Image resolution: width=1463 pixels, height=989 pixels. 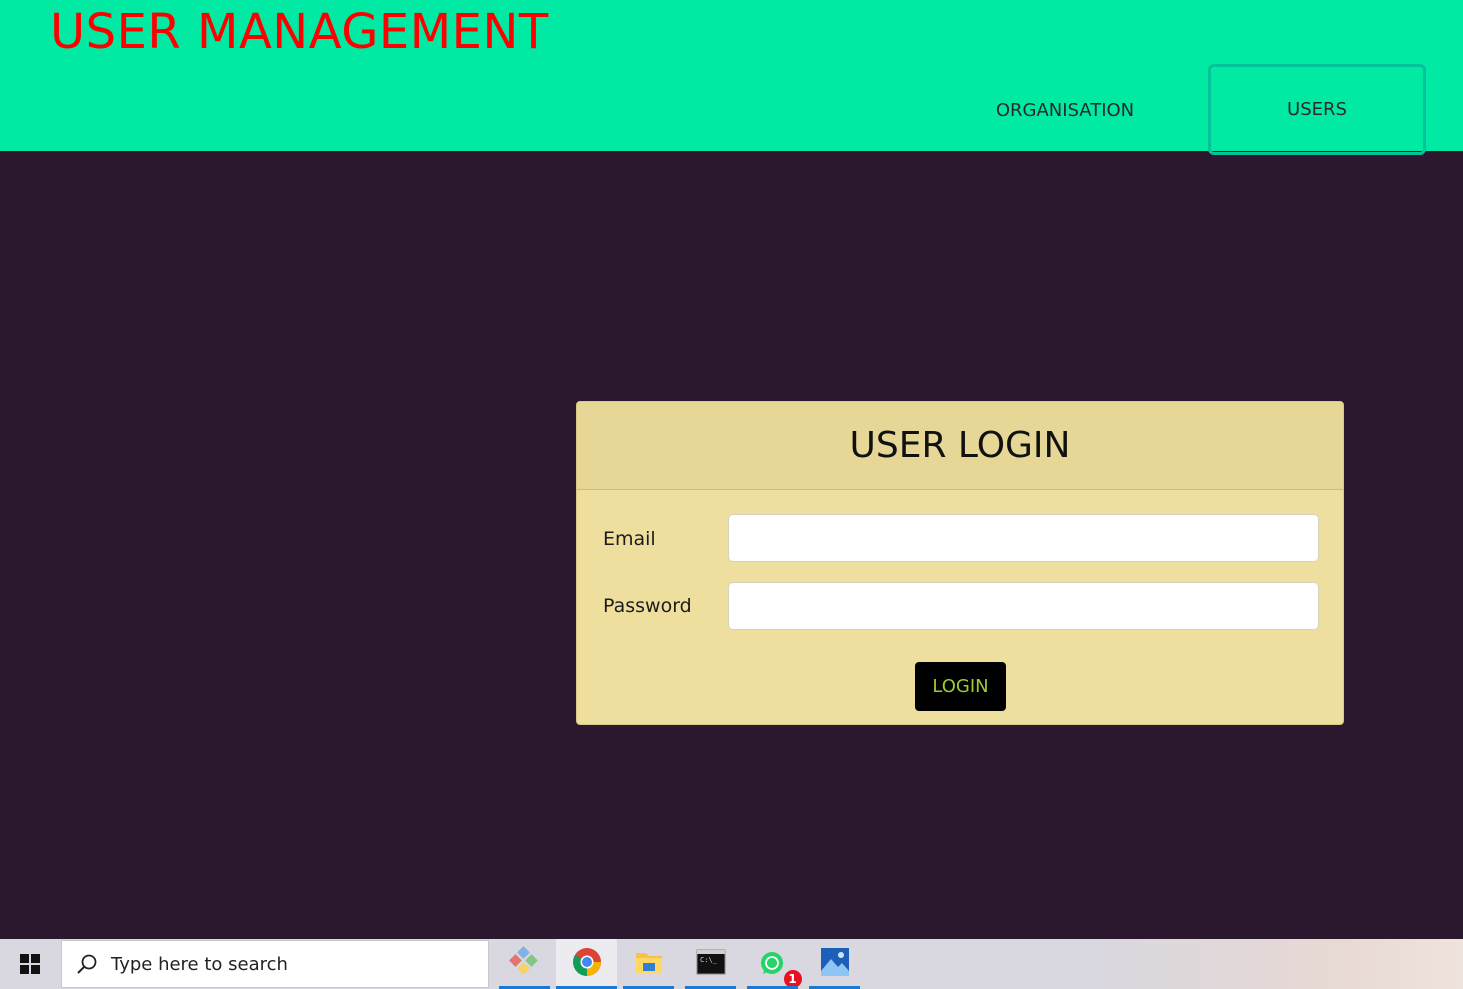 I want to click on chrome-icon, so click(x=587, y=964).